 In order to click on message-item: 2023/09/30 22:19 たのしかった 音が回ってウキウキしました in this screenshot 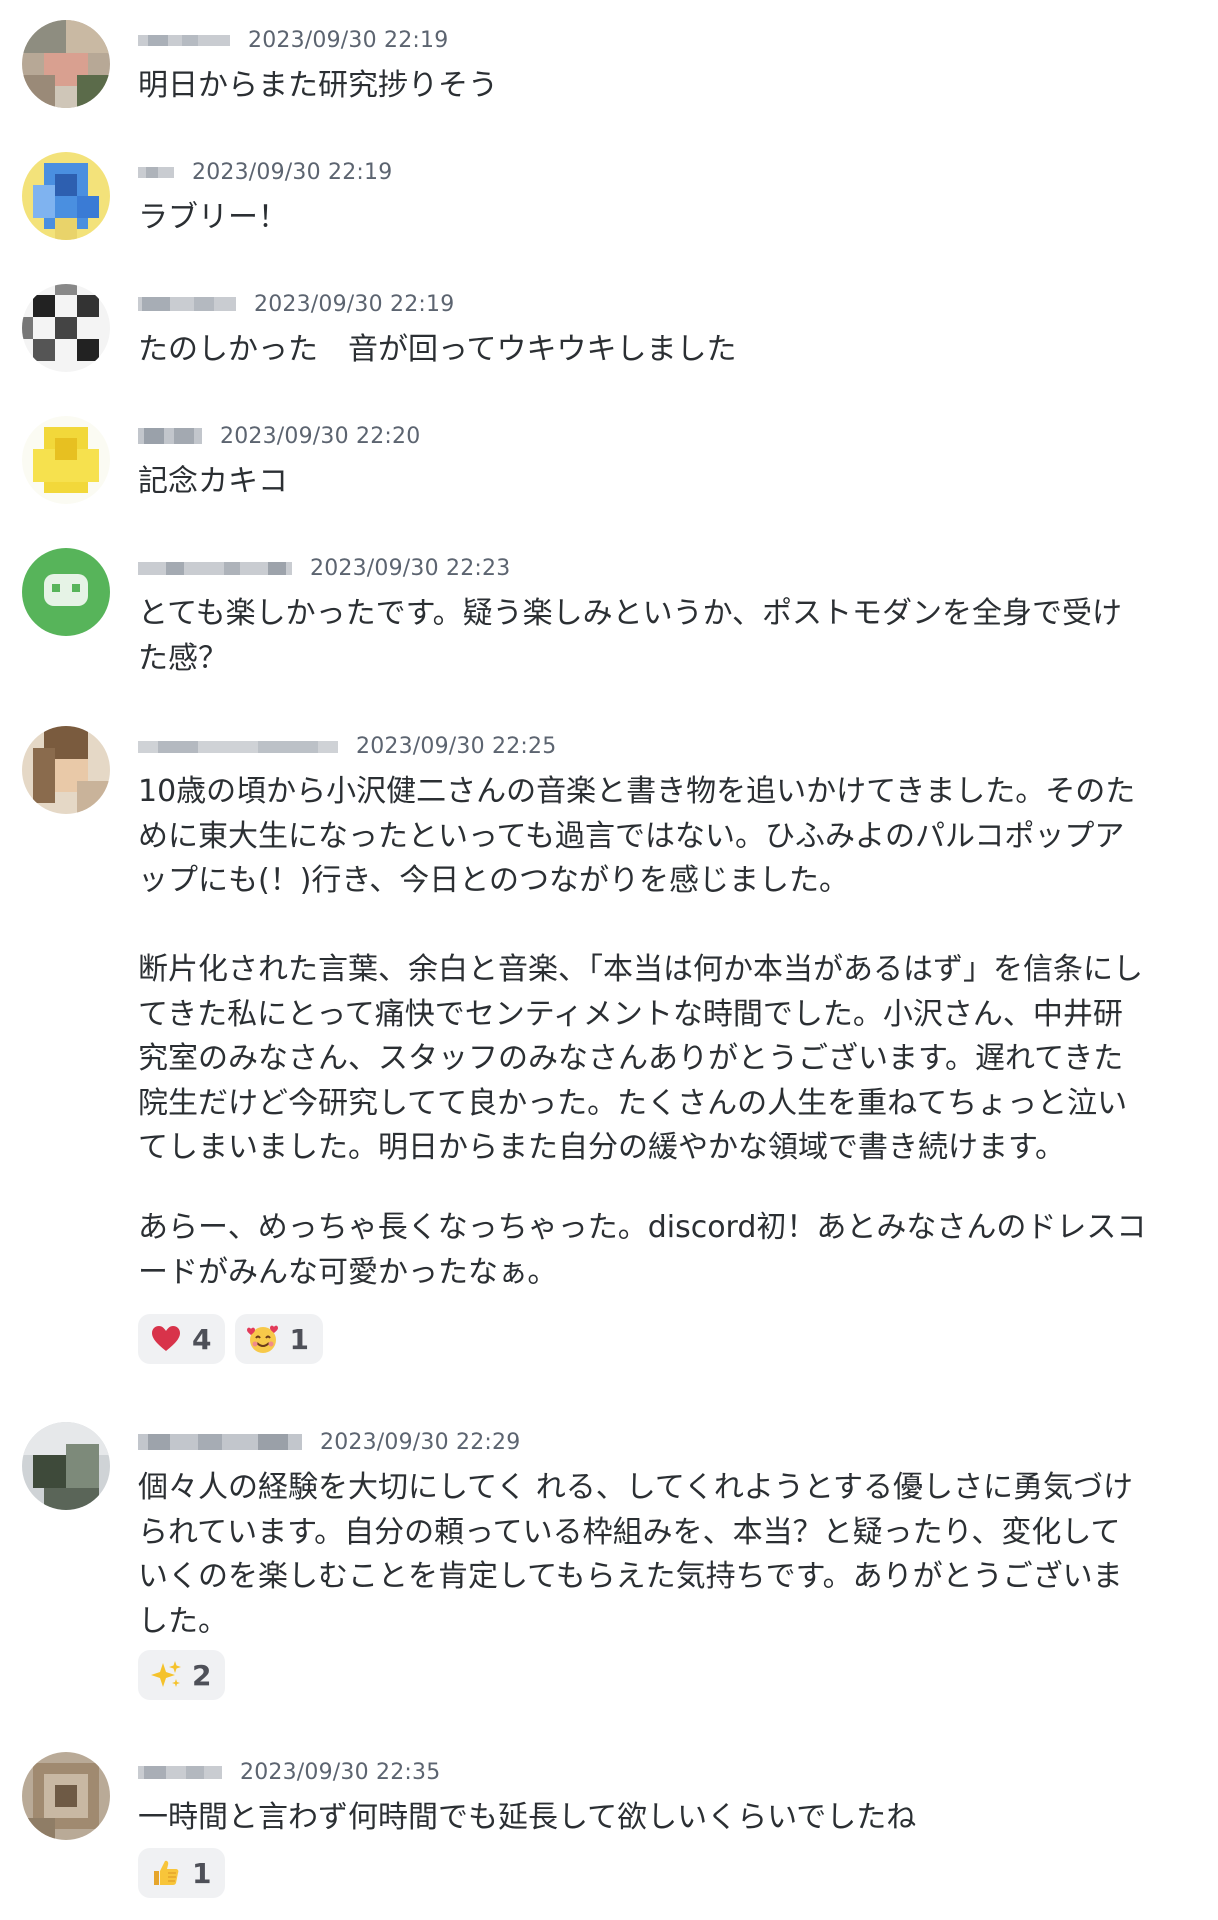, I will do `click(609, 329)`.